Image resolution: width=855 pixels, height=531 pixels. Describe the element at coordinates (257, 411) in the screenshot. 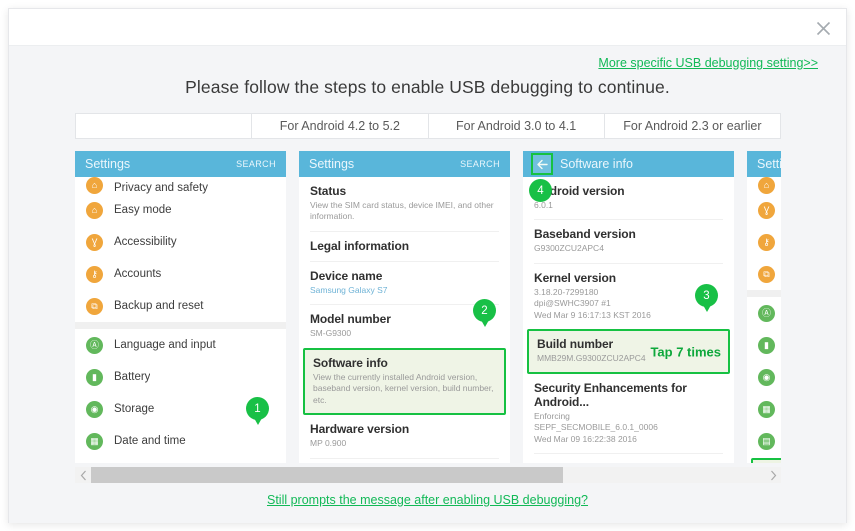

I see `step-badge-1: 1` at that location.